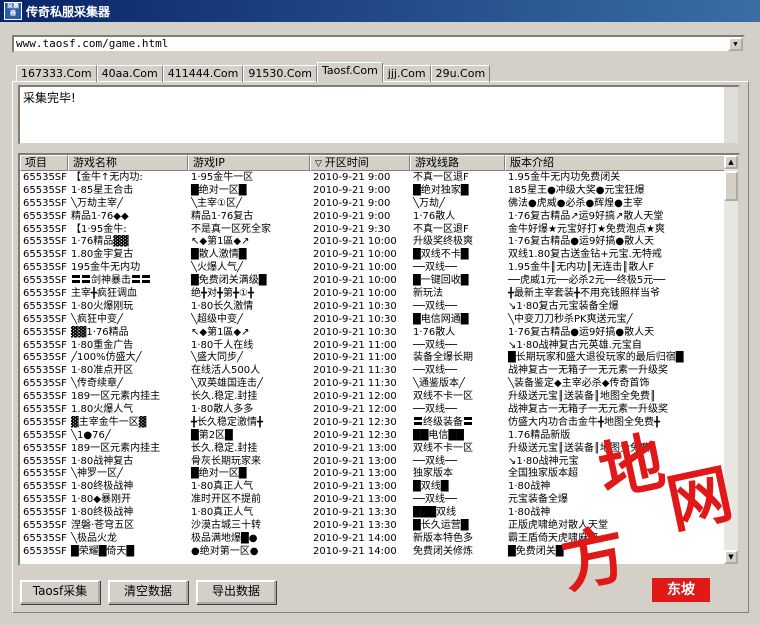  I want to click on table-cell: ▓▓1·76精品, so click(100, 332).